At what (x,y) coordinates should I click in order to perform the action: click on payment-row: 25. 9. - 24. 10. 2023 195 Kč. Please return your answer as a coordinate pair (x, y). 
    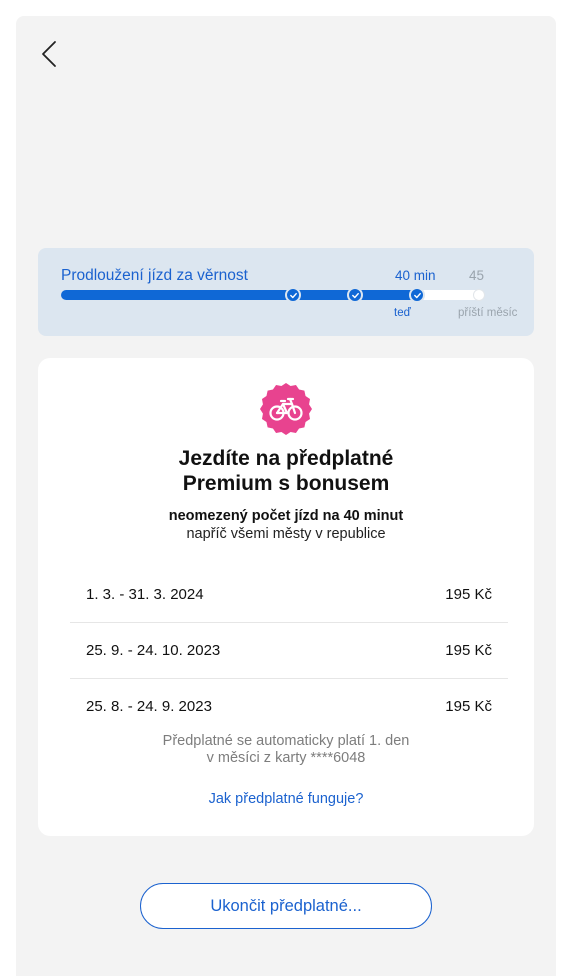
    Looking at the image, I should click on (289, 650).